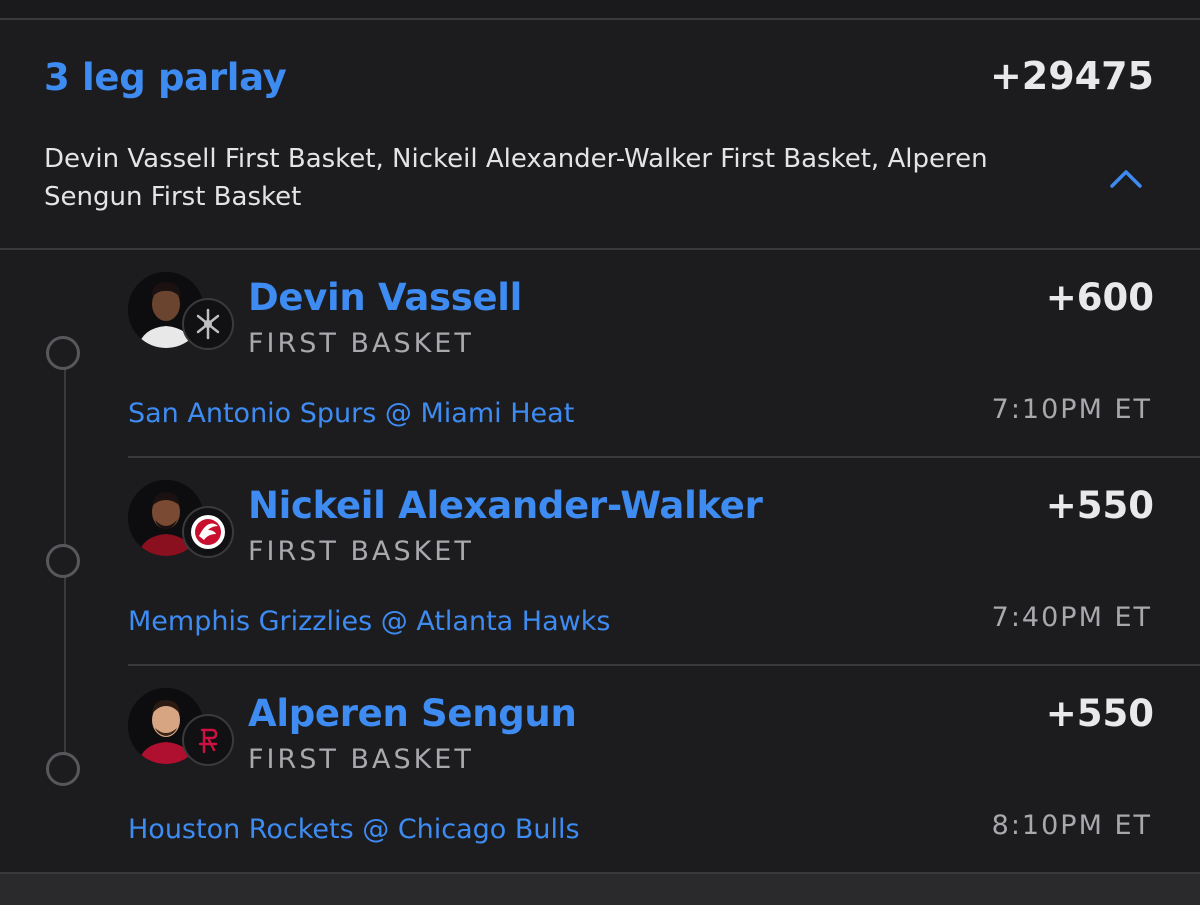 This screenshot has height=905, width=1200. Describe the element at coordinates (1071, 76) in the screenshot. I see `parlay-odds: +29475` at that location.